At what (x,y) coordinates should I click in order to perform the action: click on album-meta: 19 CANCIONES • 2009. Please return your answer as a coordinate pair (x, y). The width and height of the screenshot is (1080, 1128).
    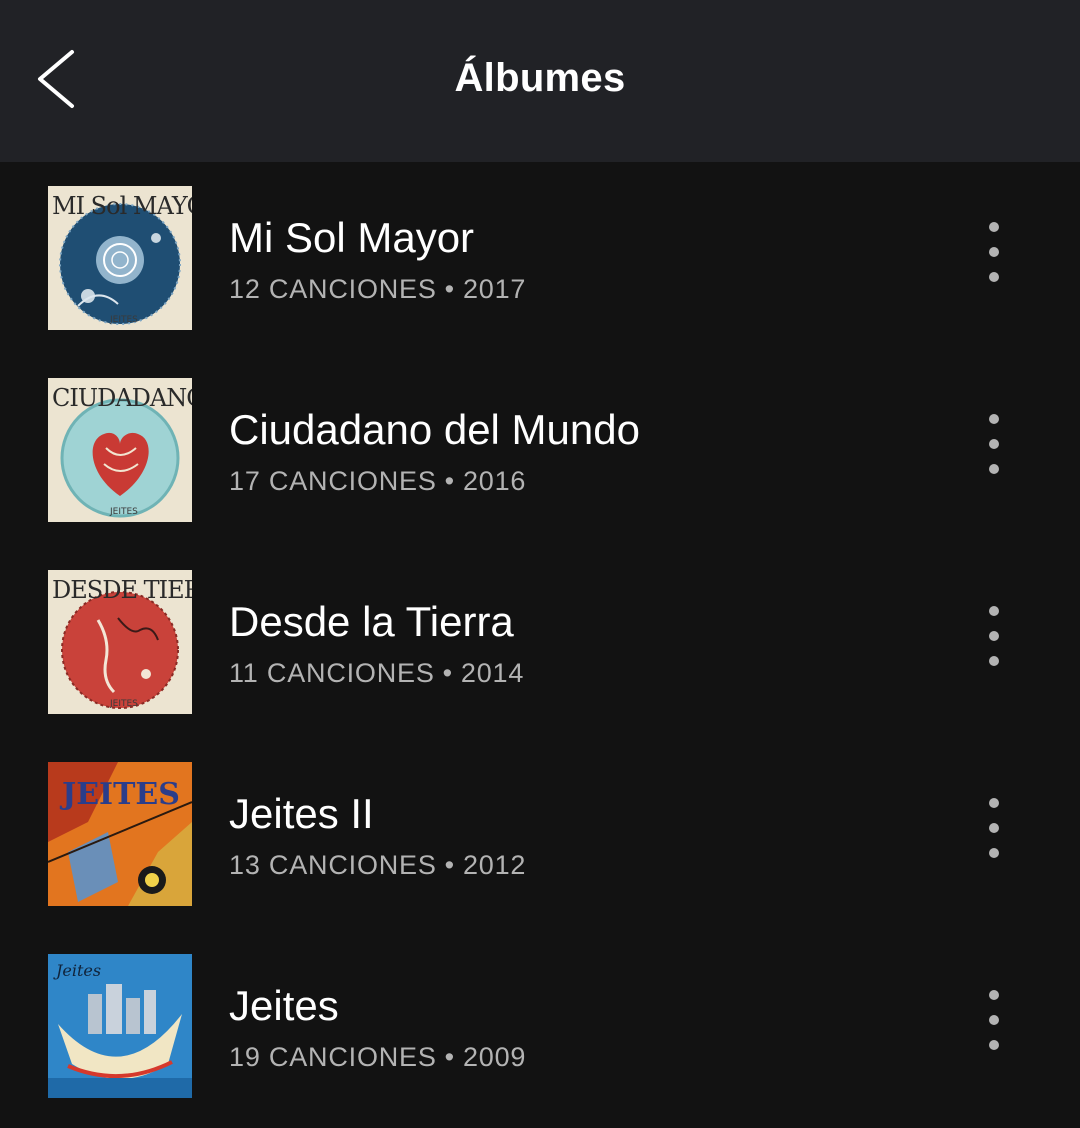
    Looking at the image, I should click on (377, 1057).